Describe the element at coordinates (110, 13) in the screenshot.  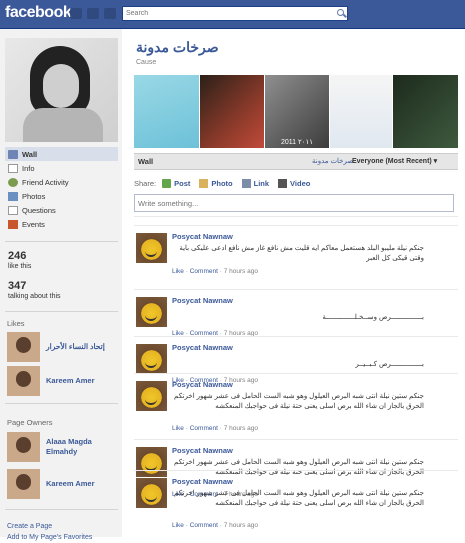
I see `notifications-icon` at that location.